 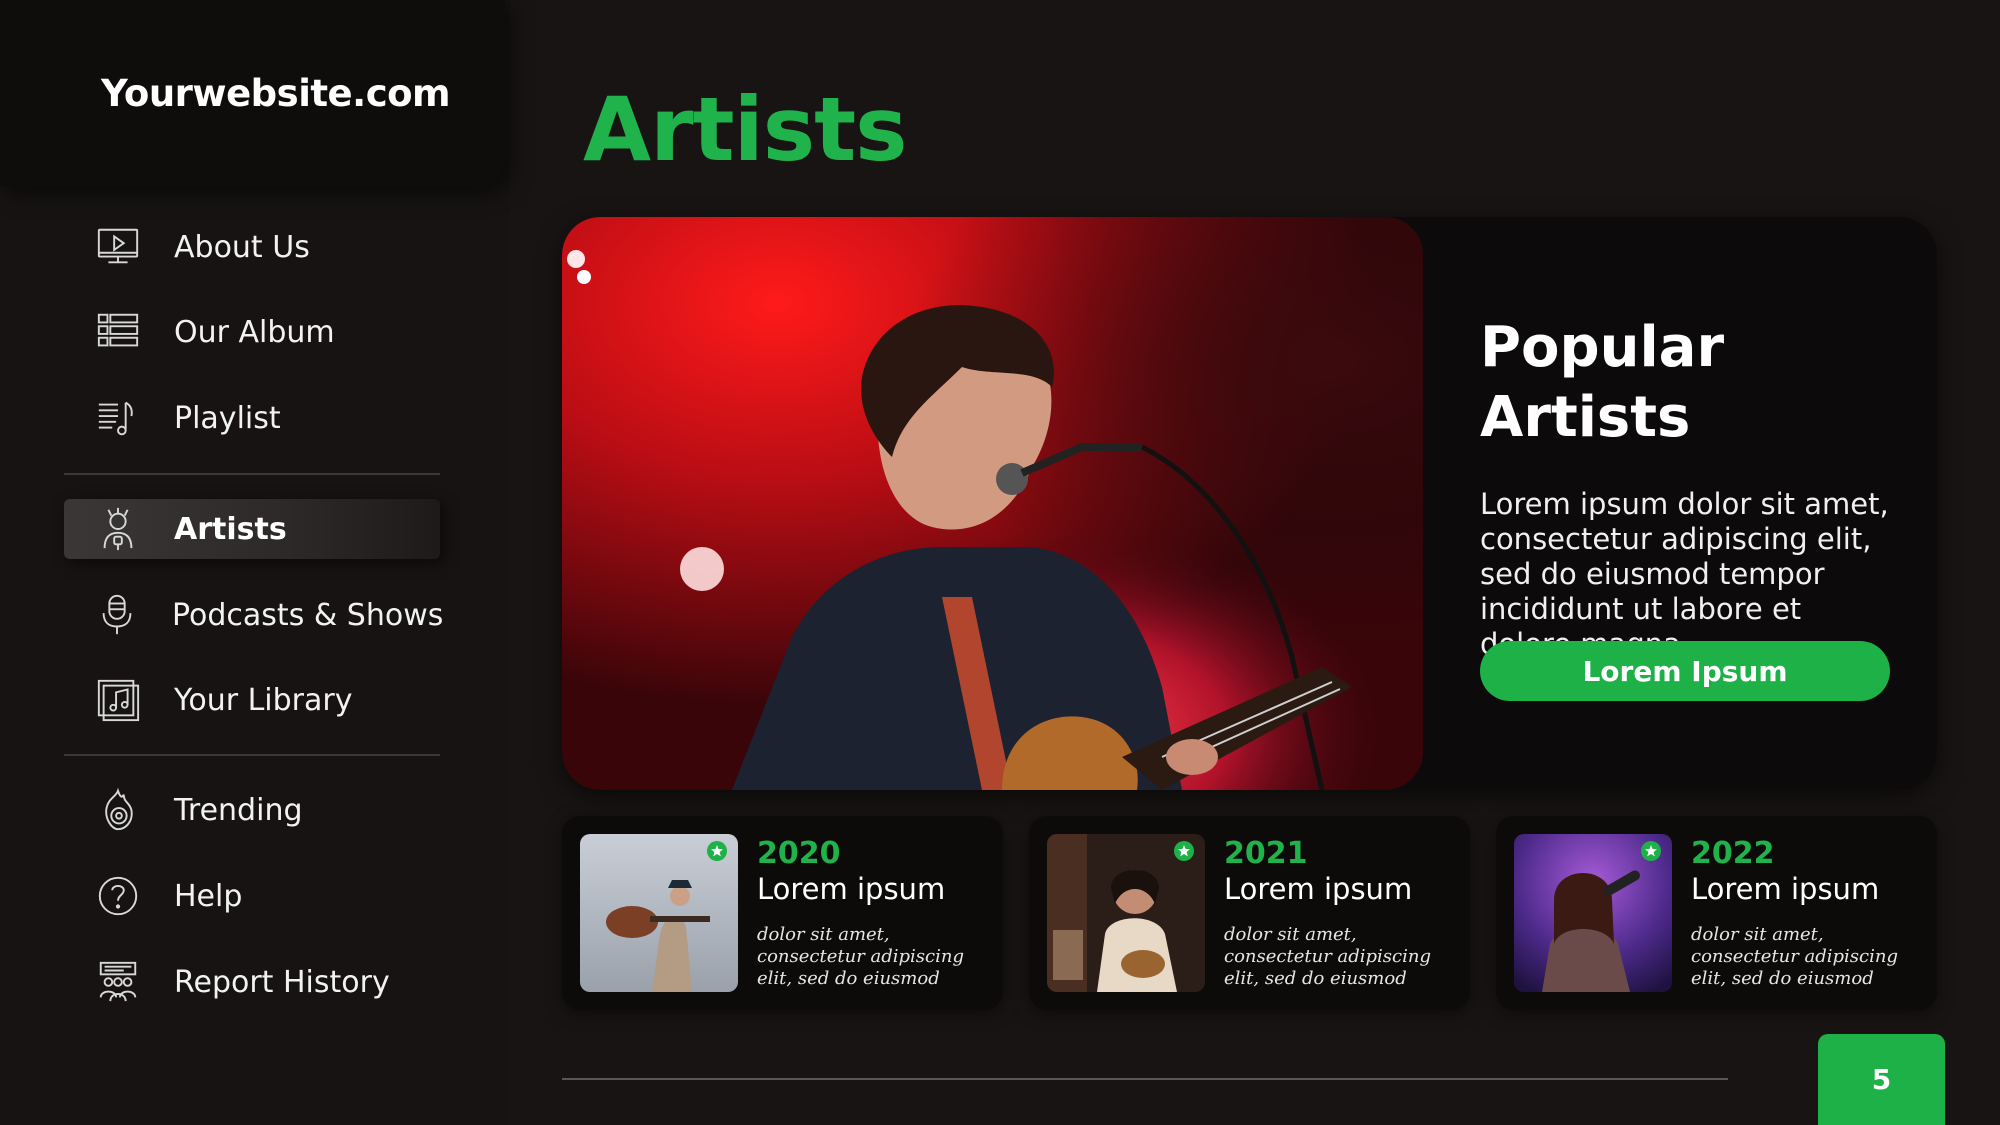 What do you see at coordinates (799, 853) in the screenshot?
I see `year-card-year: 2020` at bounding box center [799, 853].